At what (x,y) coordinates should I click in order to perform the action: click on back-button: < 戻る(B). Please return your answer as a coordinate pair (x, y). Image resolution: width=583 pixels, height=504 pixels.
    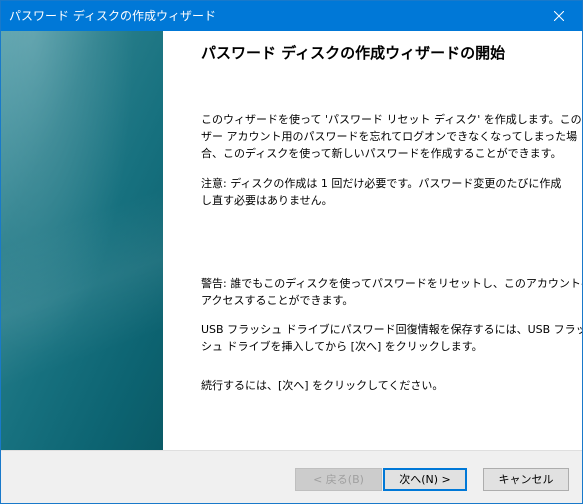
    Looking at the image, I should click on (338, 479).